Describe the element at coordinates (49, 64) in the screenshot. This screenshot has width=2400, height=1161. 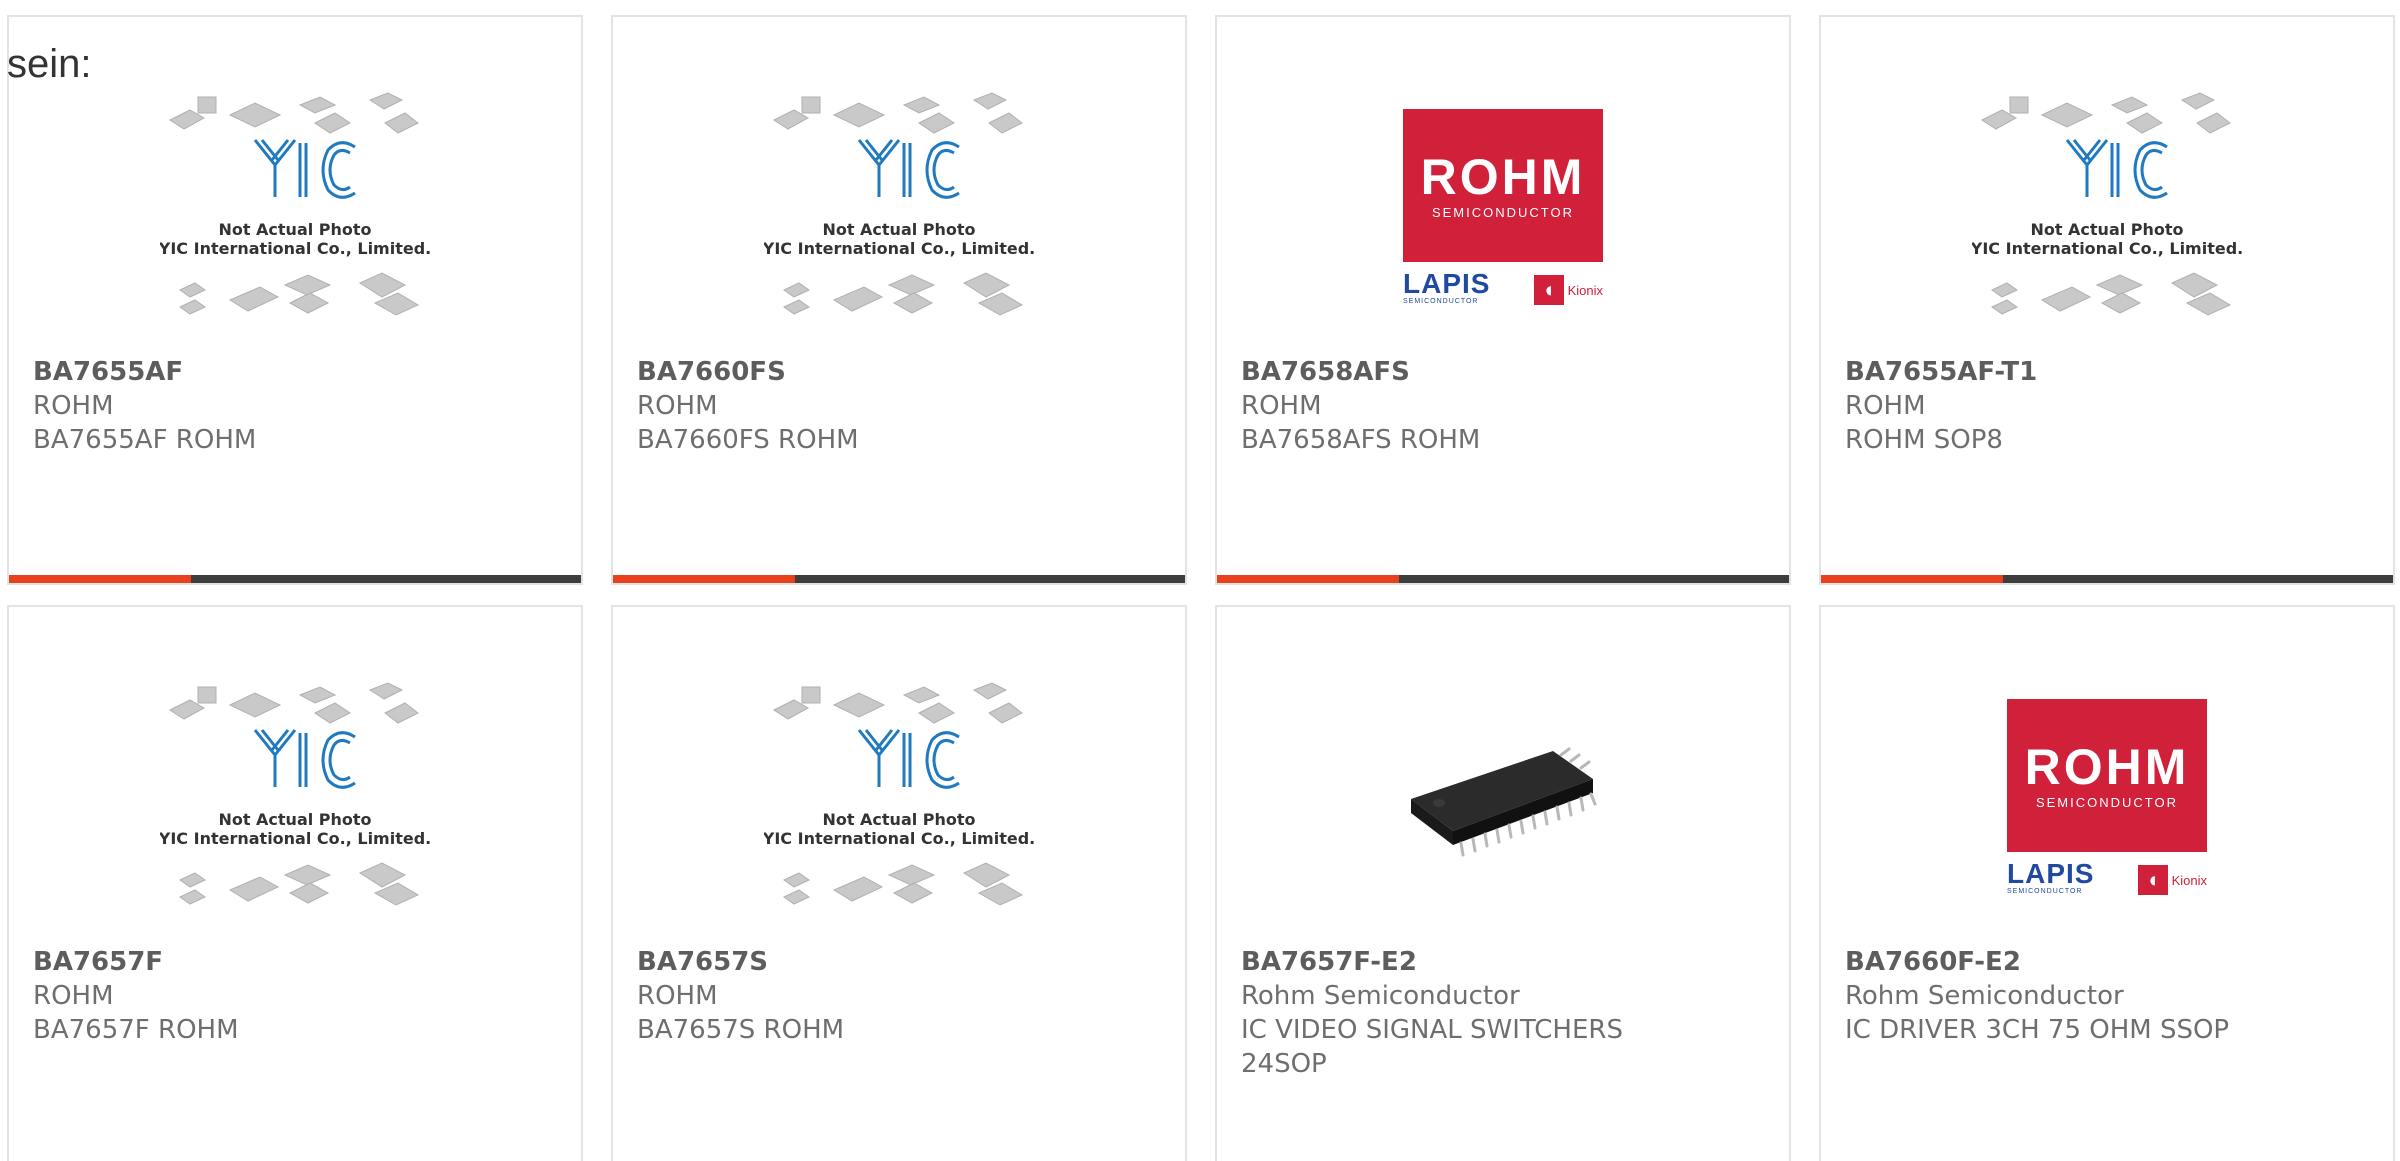
I see `leadin-text: sein:` at that location.